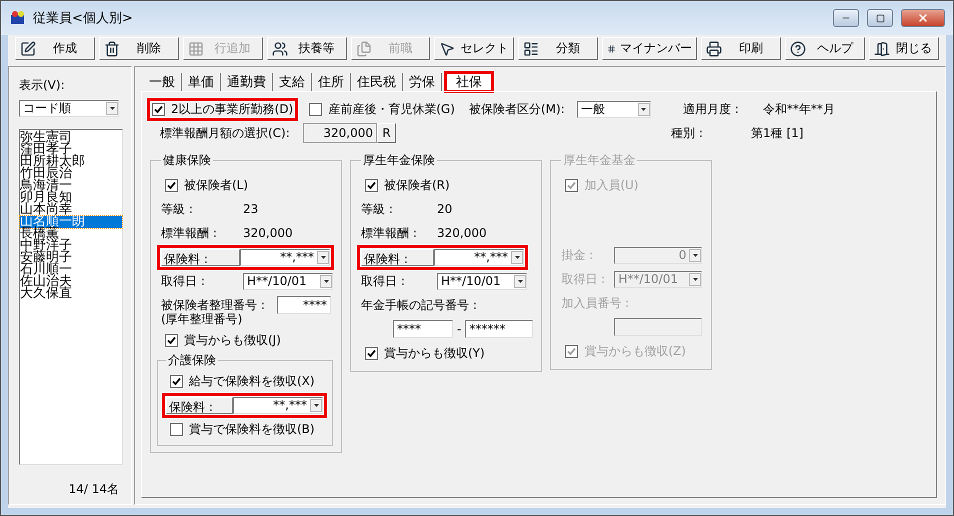 This screenshot has width=954, height=516. Describe the element at coordinates (882, 48) in the screenshot. I see `door-icon` at that location.